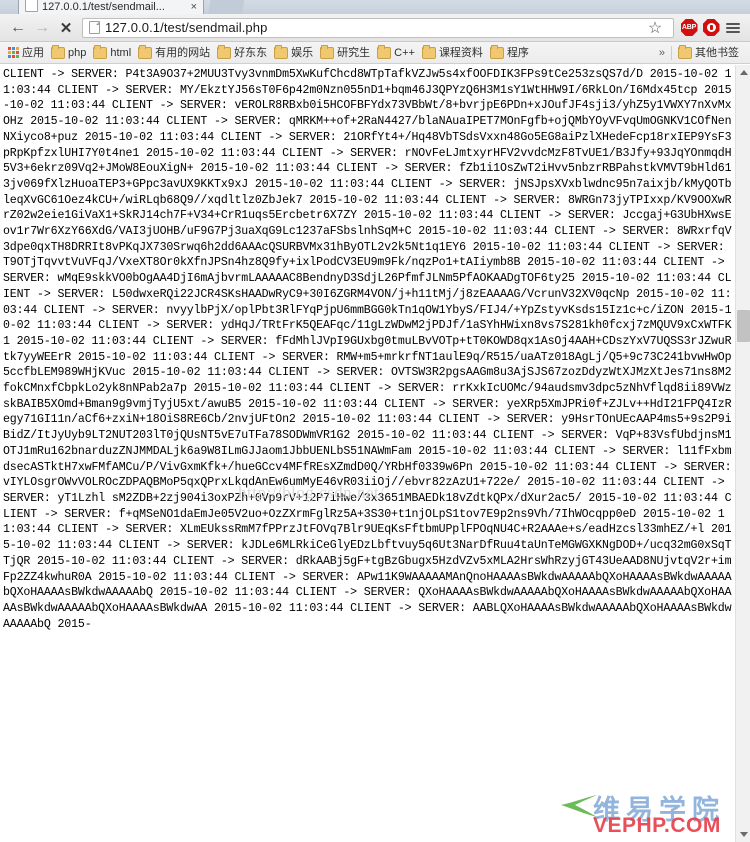 The width and height of the screenshot is (750, 842). What do you see at coordinates (655, 28) in the screenshot?
I see `bookmark-star-icon: ☆` at bounding box center [655, 28].